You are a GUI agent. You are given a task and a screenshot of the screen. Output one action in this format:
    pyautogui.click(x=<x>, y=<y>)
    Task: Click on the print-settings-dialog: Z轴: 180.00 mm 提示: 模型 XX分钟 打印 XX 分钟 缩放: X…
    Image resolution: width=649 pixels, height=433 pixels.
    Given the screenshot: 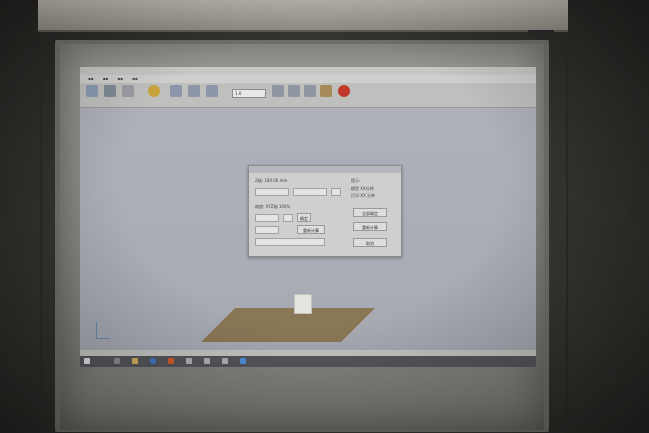 What is the action you would take?
    pyautogui.click(x=325, y=211)
    